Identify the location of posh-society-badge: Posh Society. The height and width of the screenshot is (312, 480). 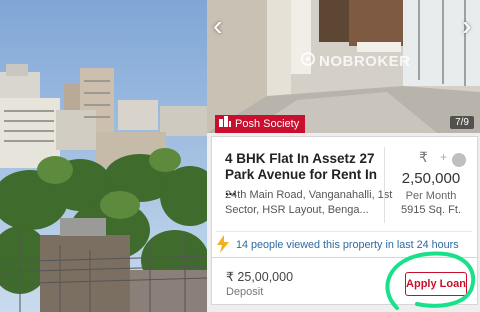
(260, 124).